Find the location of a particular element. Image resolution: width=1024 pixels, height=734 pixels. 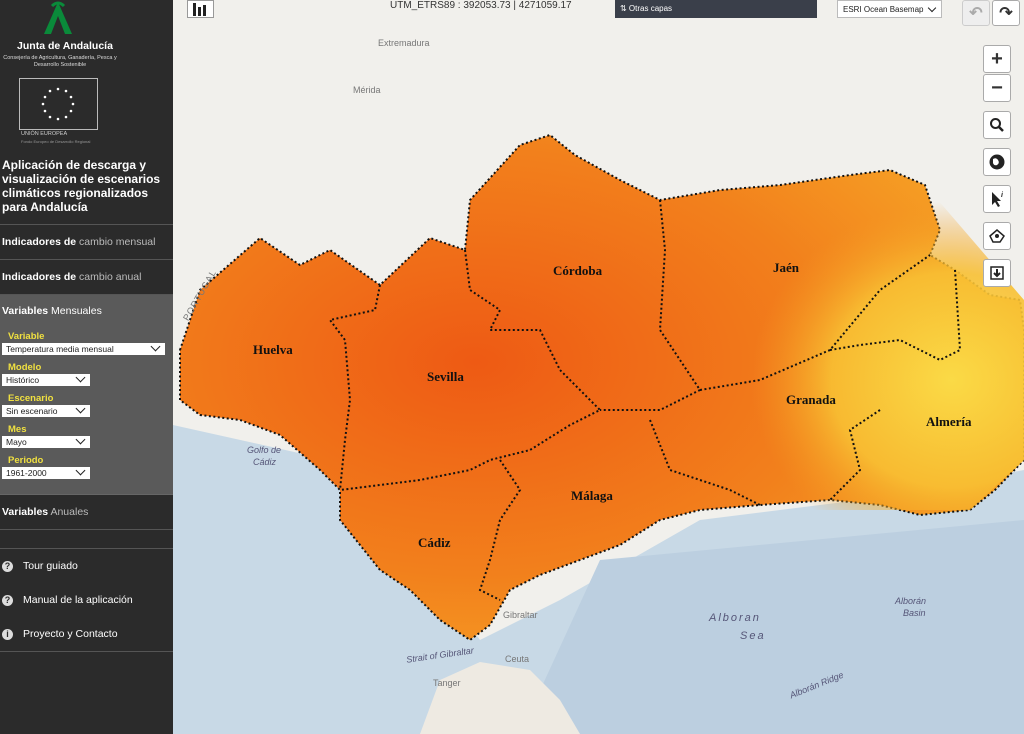

eu-fund: Fondo Europeo de Desarrollo Regional is located at coordinates (56, 141).